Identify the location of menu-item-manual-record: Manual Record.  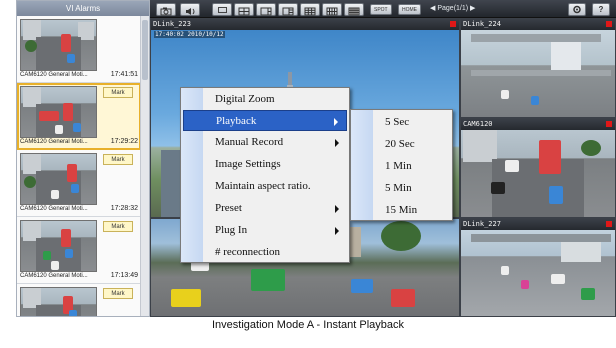
(265, 142).